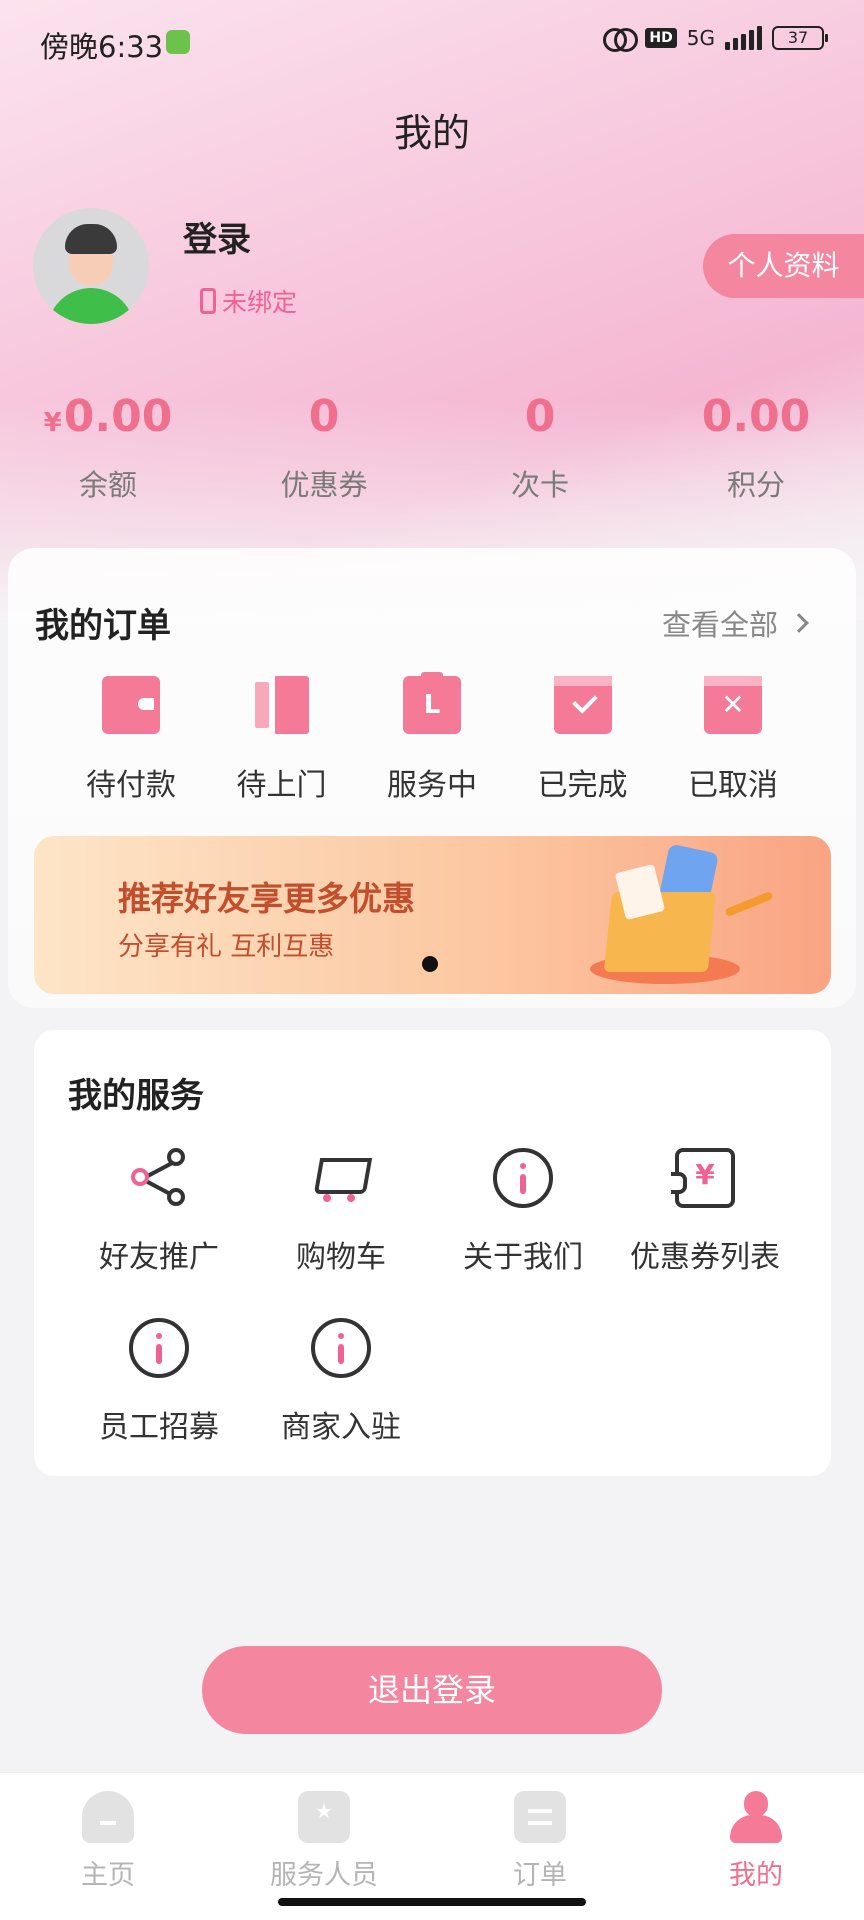  What do you see at coordinates (432, 703) in the screenshot?
I see `clipboard-icon` at bounding box center [432, 703].